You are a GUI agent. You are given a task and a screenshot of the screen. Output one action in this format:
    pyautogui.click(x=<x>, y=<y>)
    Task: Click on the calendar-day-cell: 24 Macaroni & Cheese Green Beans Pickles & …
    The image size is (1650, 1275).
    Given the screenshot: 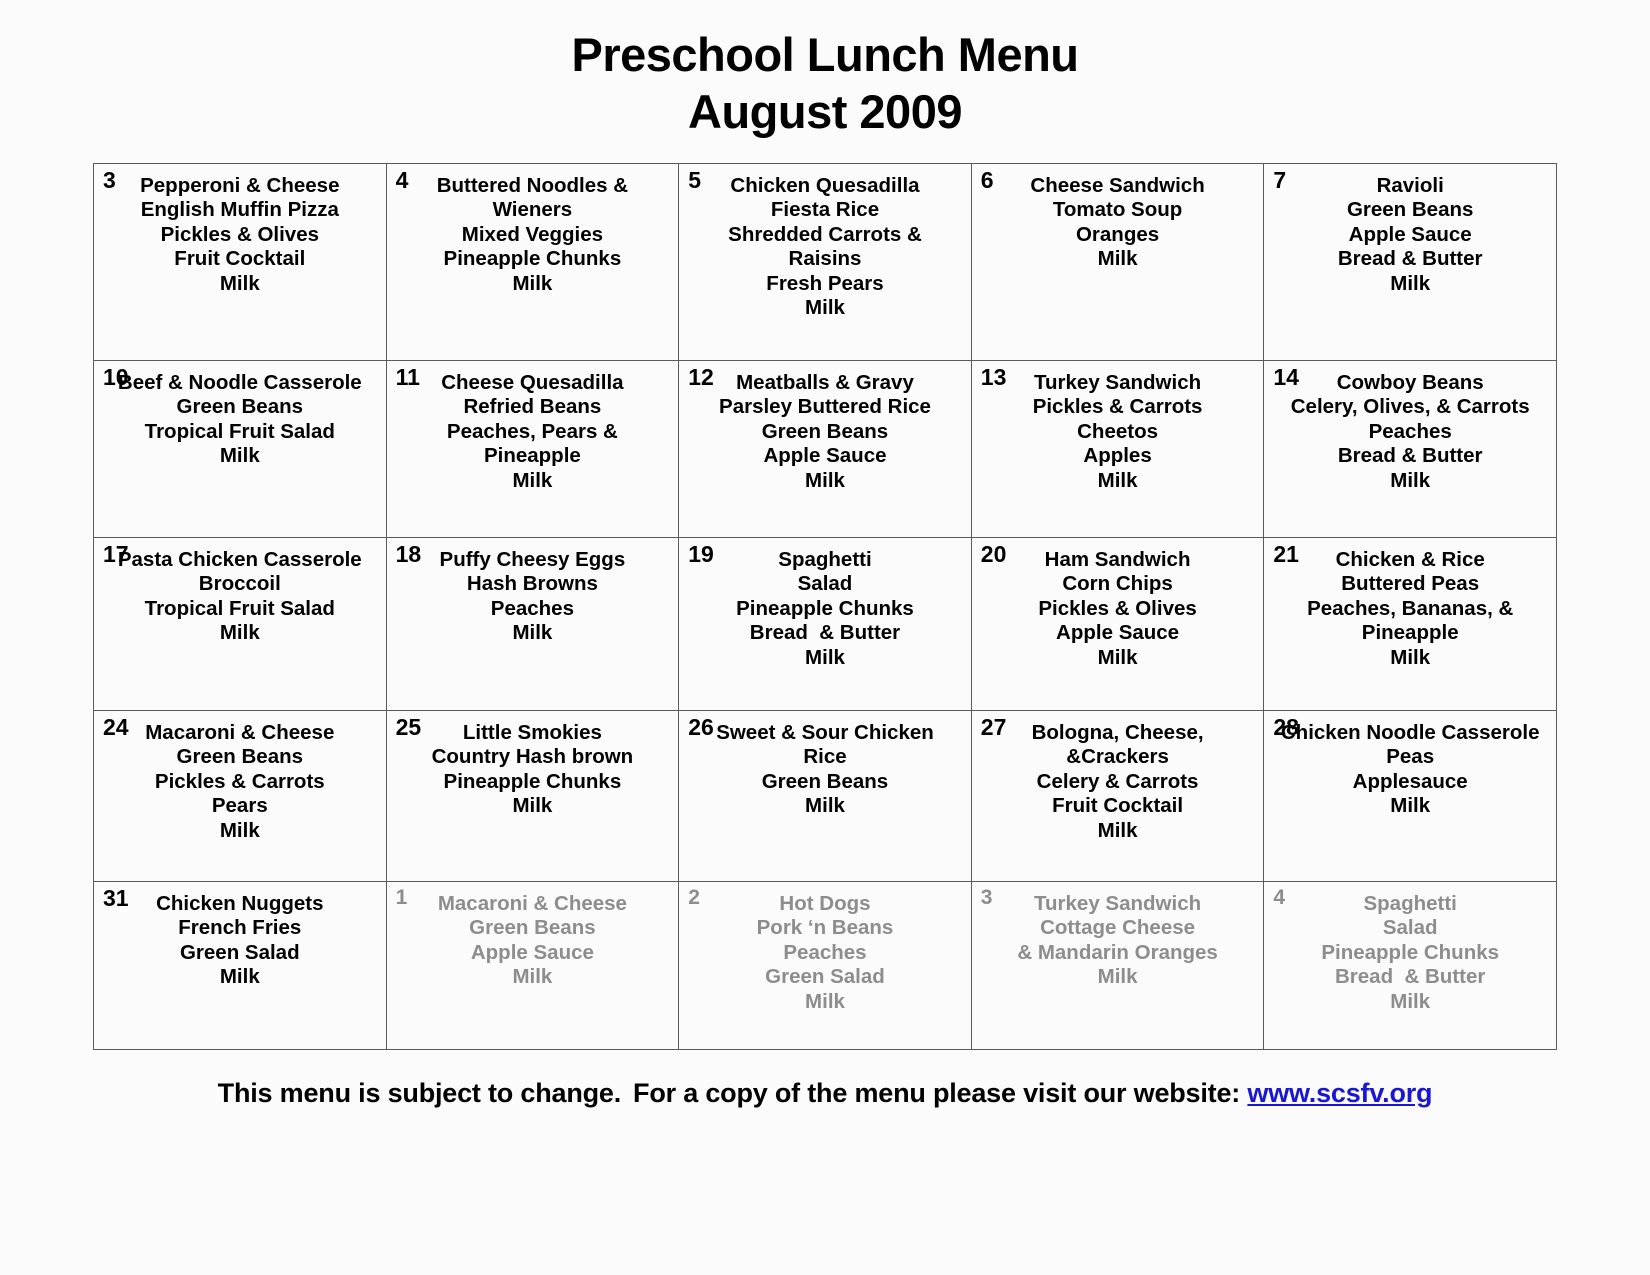 What is the action you would take?
    pyautogui.click(x=240, y=795)
    